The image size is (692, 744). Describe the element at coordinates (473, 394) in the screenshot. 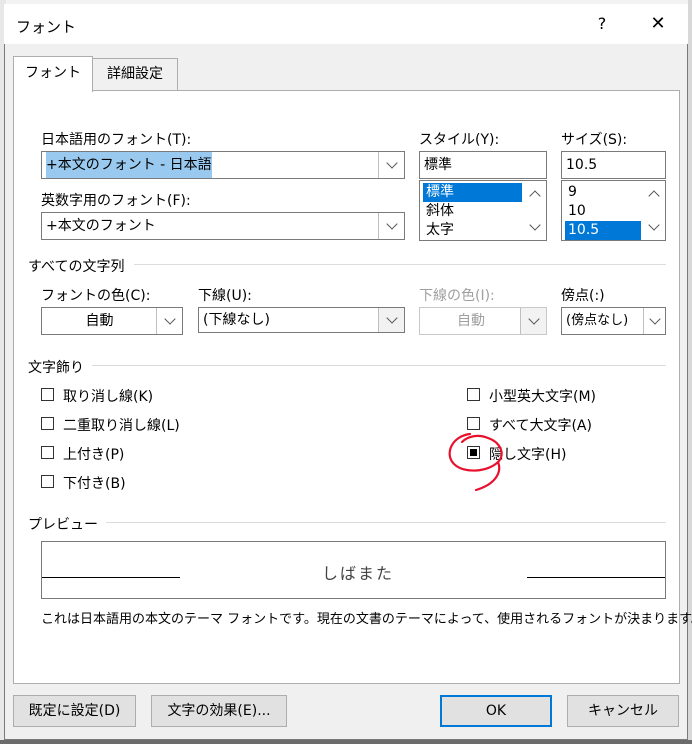

I see `small-caps-checkbox` at that location.